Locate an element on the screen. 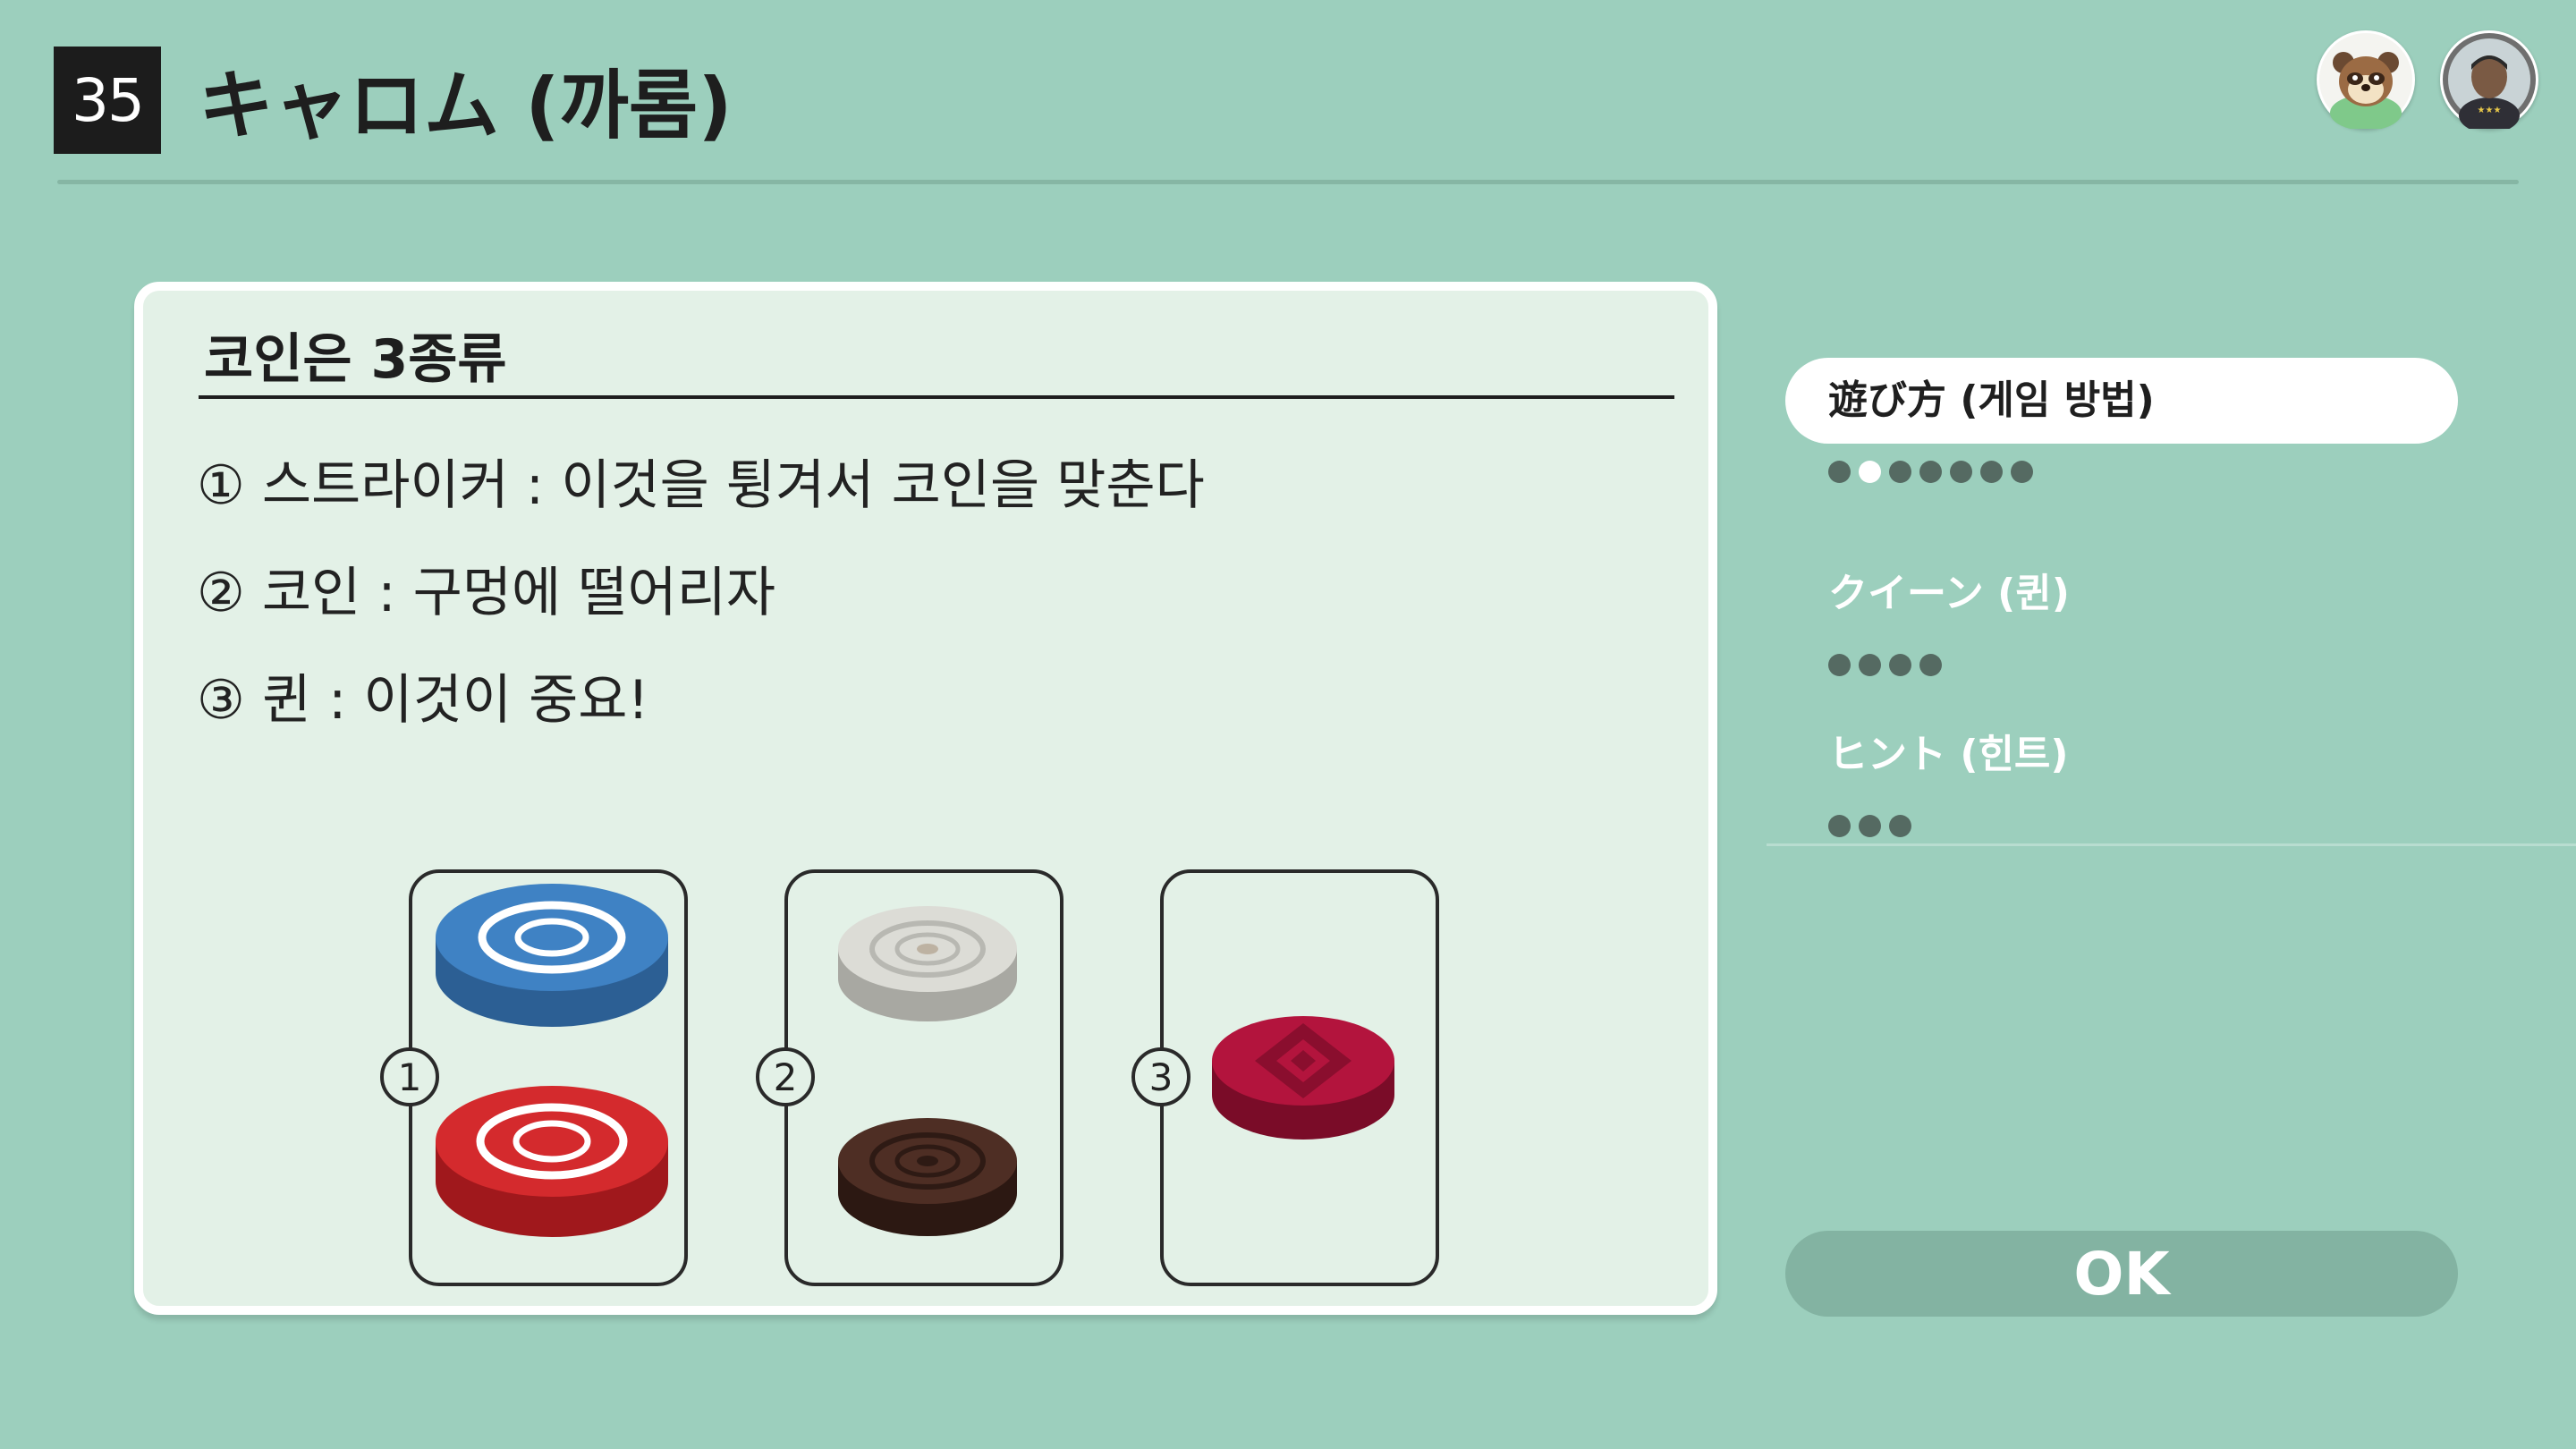  tanuki-character-icon is located at coordinates (2366, 79).